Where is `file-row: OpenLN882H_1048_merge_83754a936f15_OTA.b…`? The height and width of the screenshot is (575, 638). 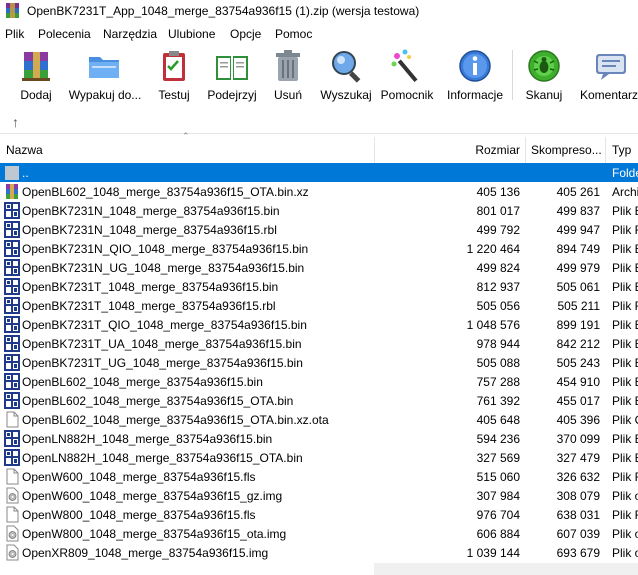 file-row: OpenLN882H_1048_merge_83754a936f15_OTA.b… is located at coordinates (319, 457).